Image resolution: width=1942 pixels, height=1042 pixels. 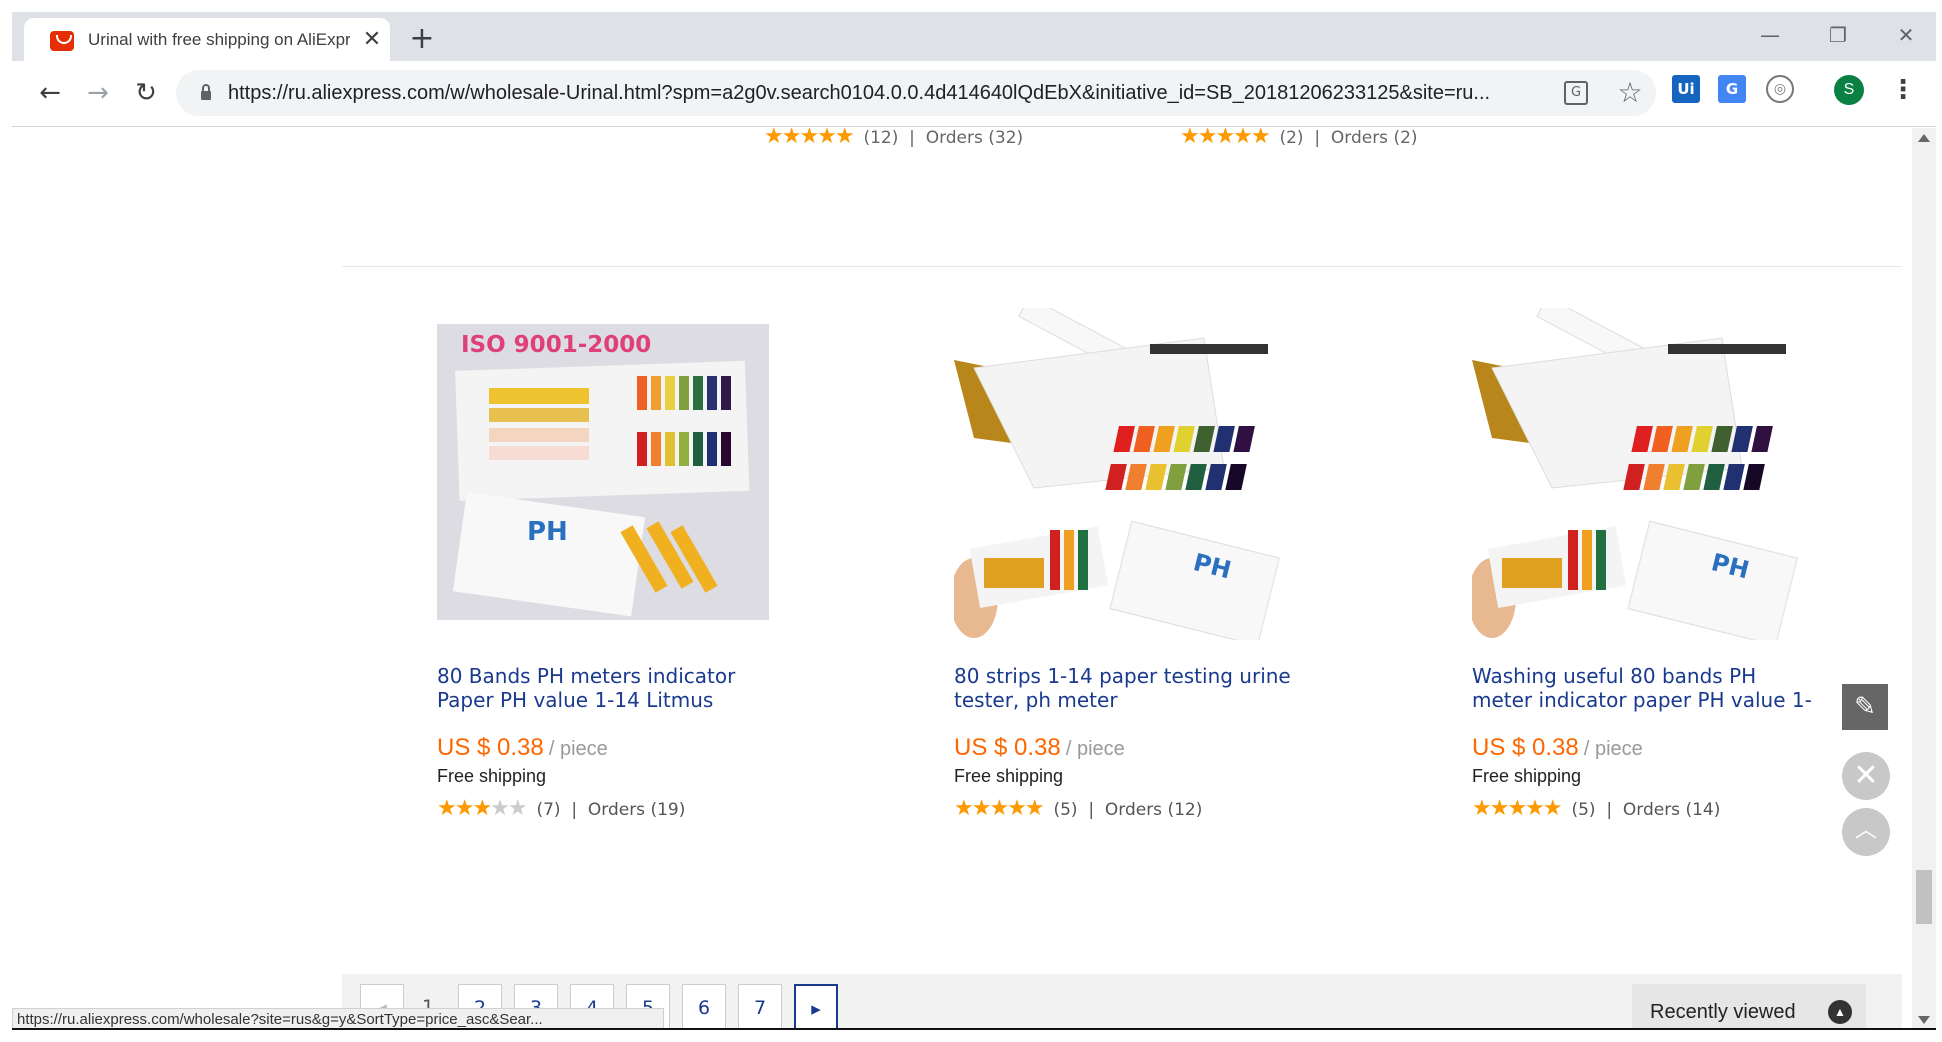 I want to click on next-page-icon: ▸, so click(x=816, y=1007).